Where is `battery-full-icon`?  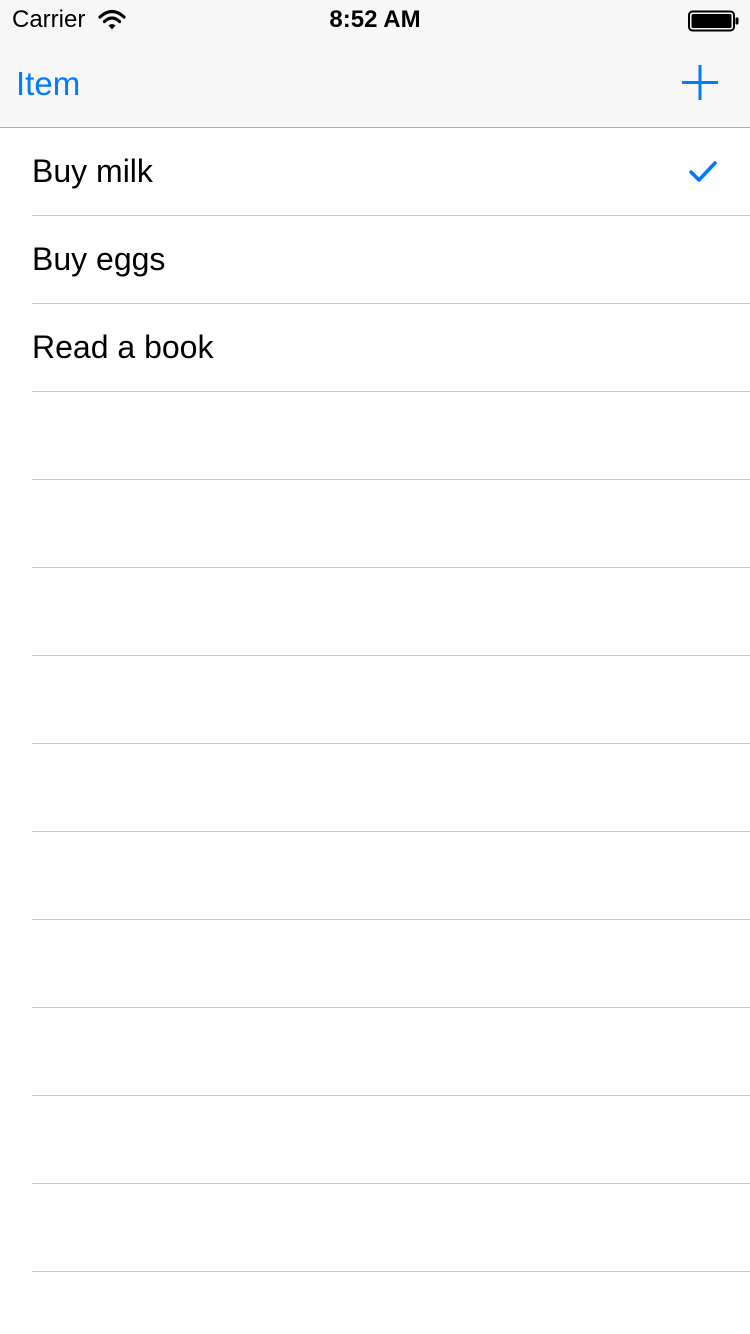 battery-full-icon is located at coordinates (713, 21).